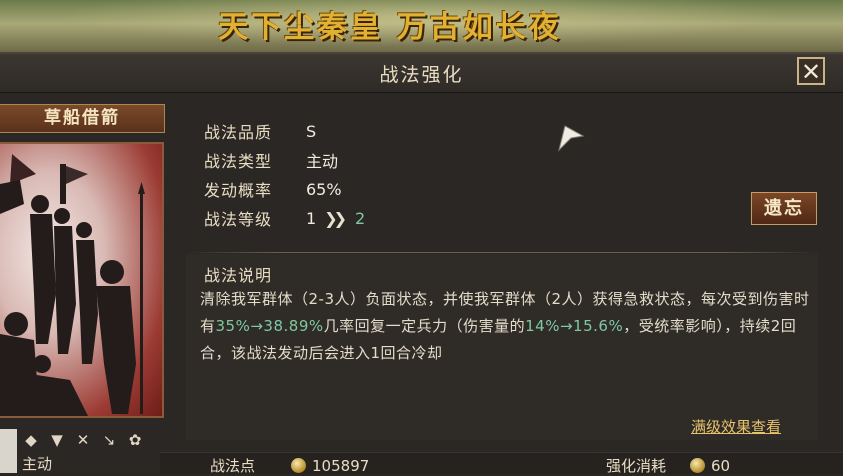 Image resolution: width=843 pixels, height=476 pixels. What do you see at coordinates (135, 440) in the screenshot?
I see `wheel-icon: ✿` at bounding box center [135, 440].